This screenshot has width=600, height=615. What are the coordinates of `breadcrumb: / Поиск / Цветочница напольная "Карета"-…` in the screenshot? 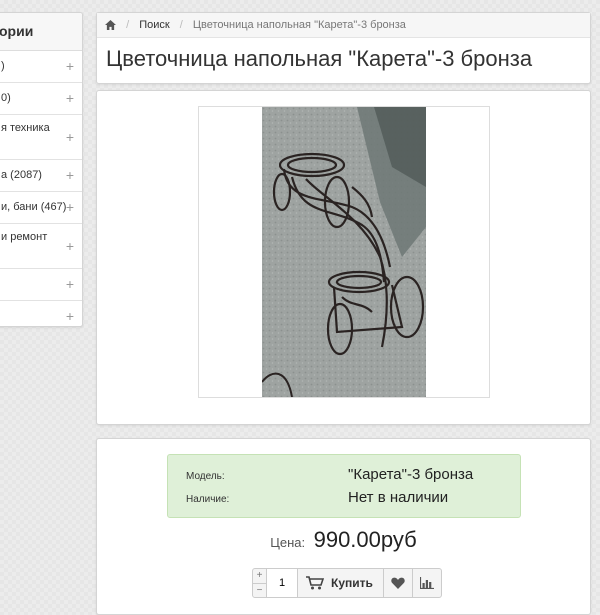 It's located at (343, 25).